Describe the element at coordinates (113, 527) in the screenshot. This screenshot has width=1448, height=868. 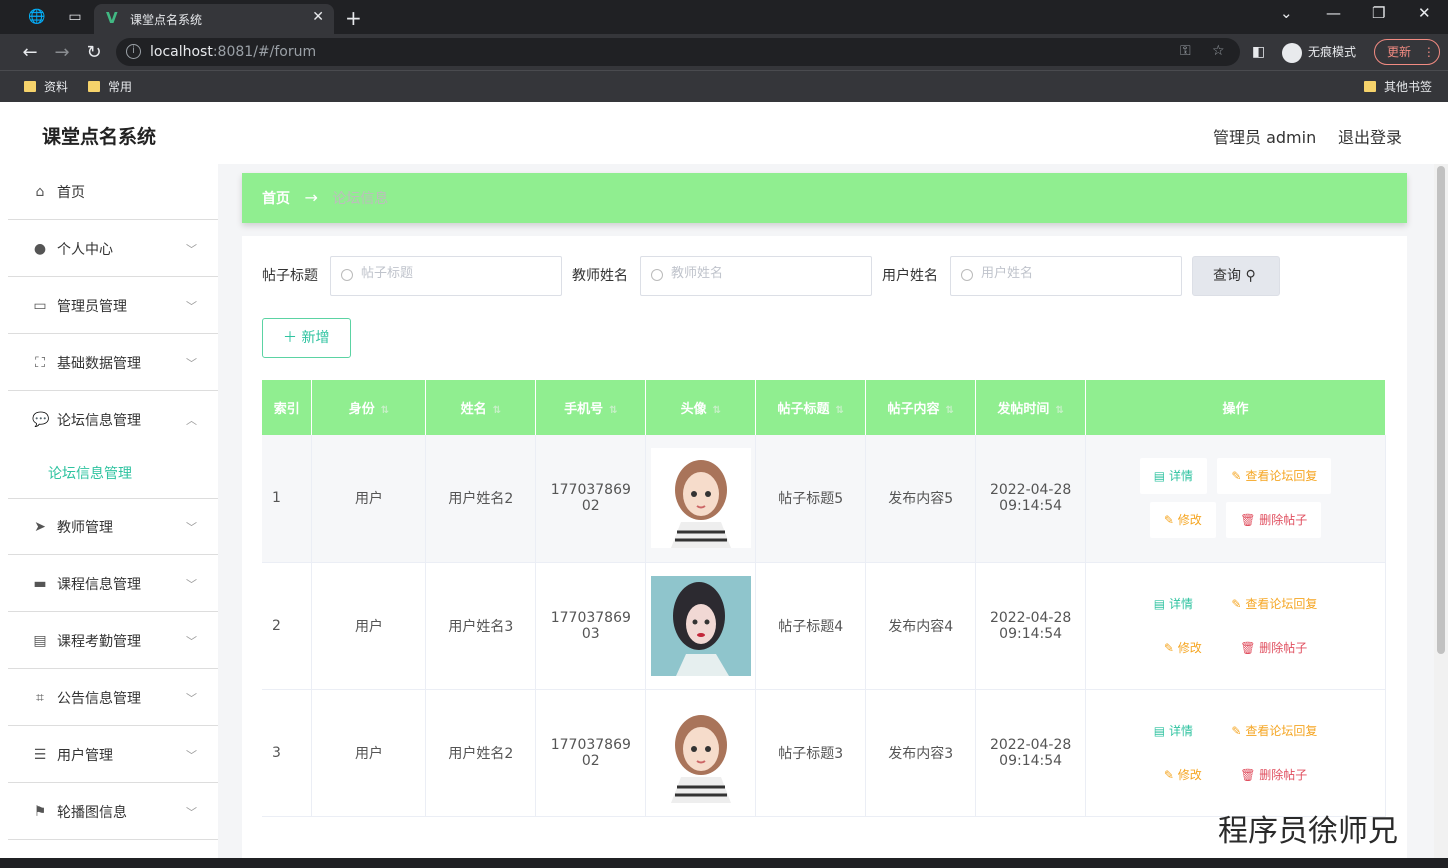
I see `sidebar-item-teacher: ➤ 教师管理 ﹀` at that location.